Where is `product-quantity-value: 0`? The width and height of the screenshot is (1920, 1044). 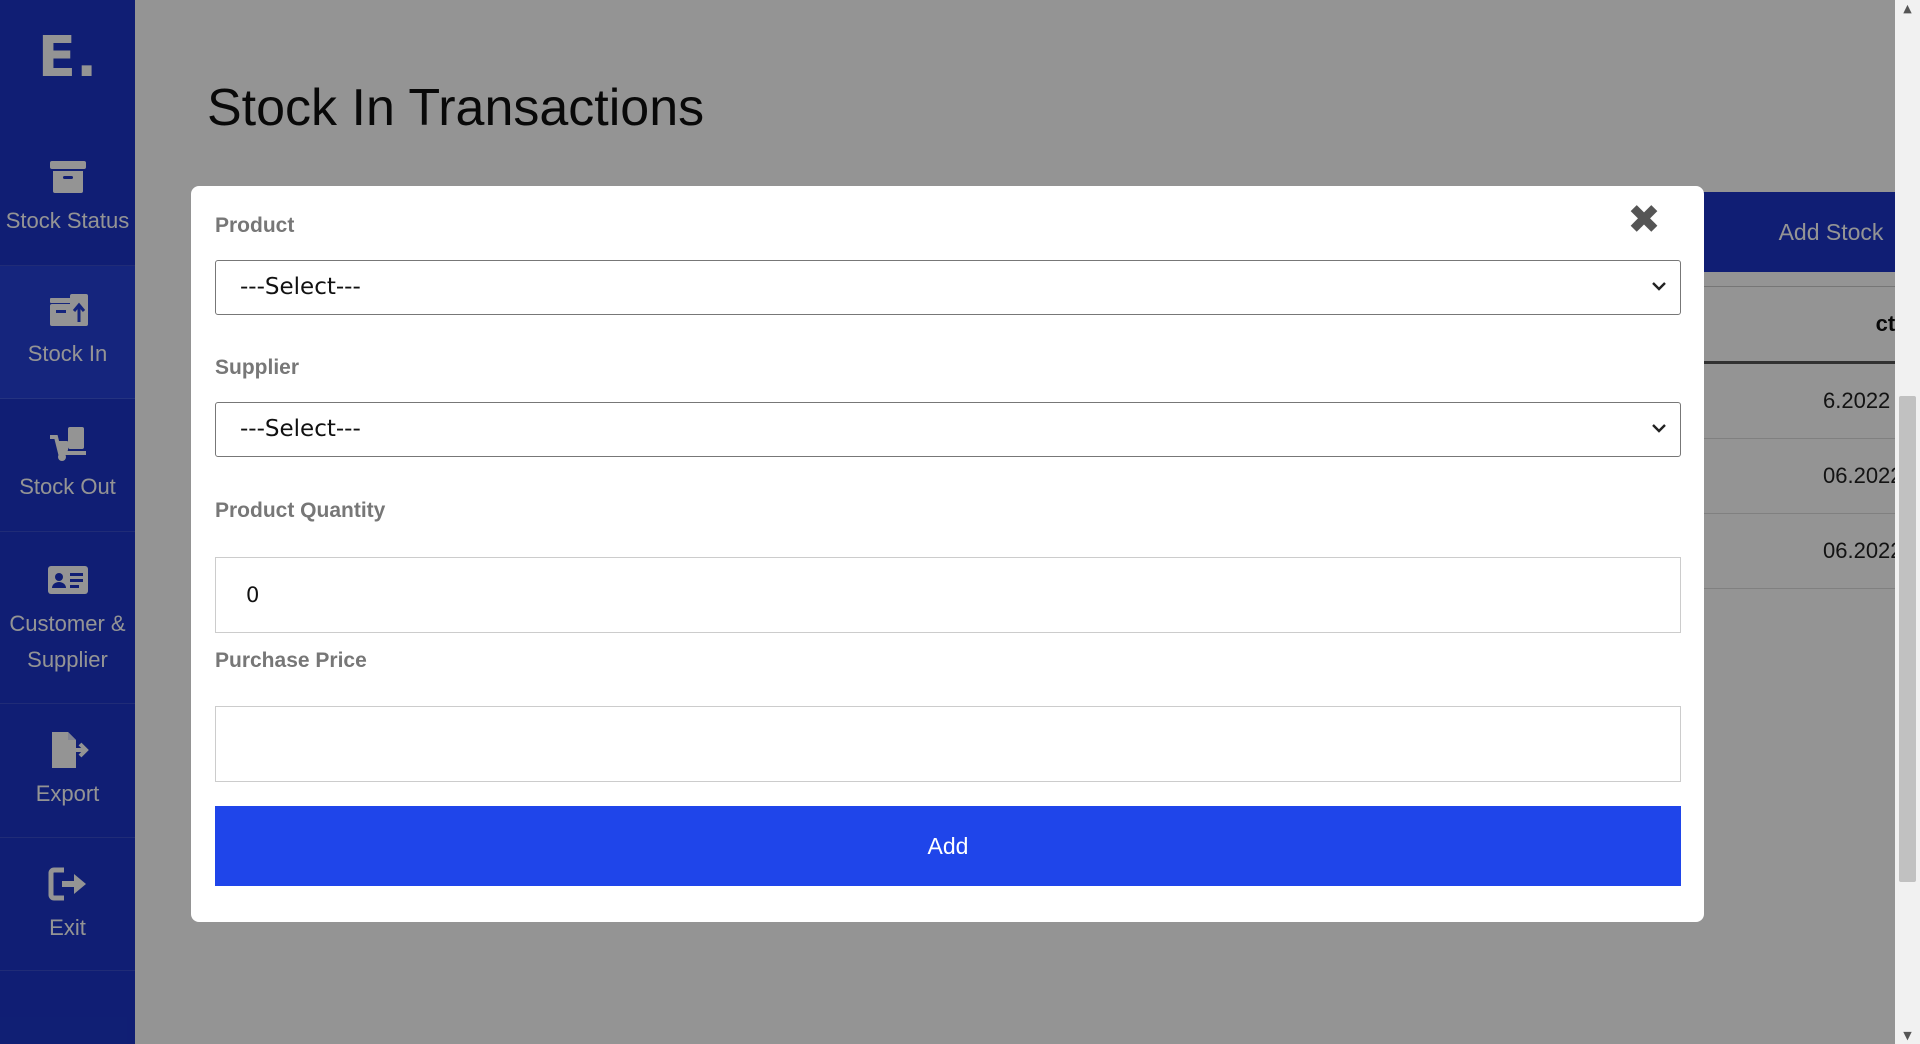 product-quantity-value: 0 is located at coordinates (253, 595).